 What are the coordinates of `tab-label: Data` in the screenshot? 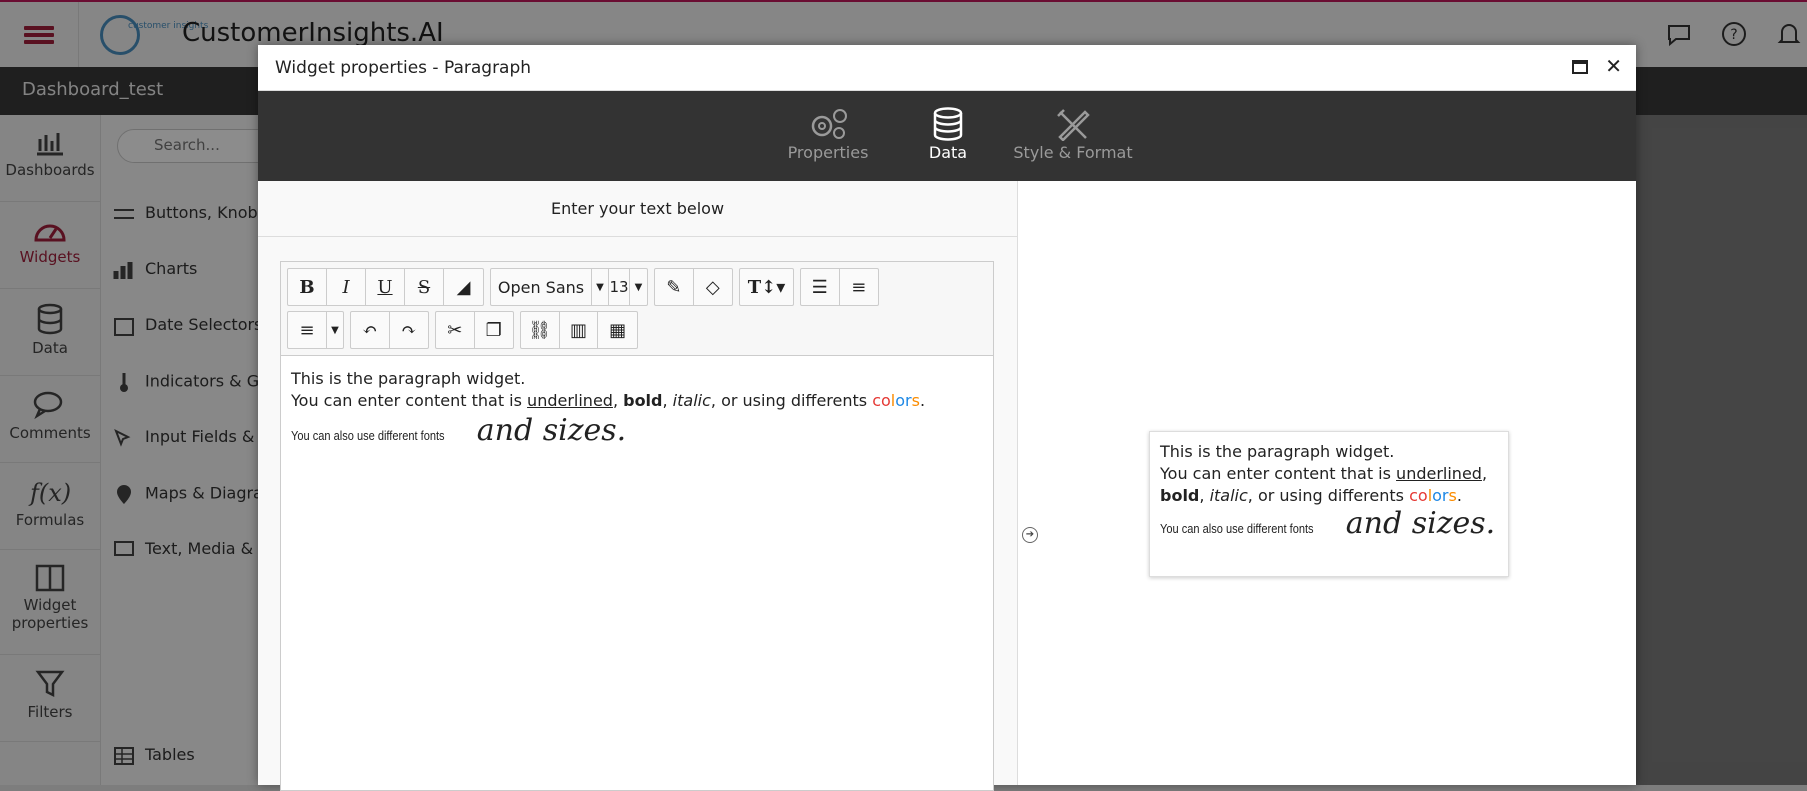 It's located at (948, 152).